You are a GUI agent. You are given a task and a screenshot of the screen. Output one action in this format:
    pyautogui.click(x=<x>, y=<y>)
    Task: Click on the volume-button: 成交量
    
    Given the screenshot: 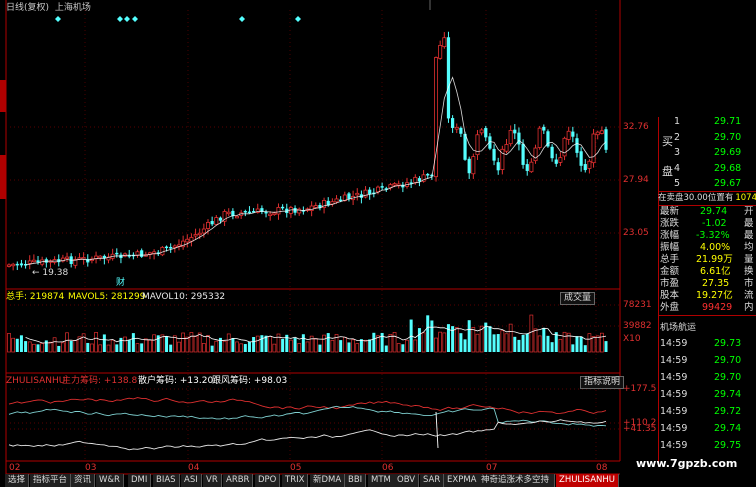 What is the action you would take?
    pyautogui.click(x=578, y=298)
    